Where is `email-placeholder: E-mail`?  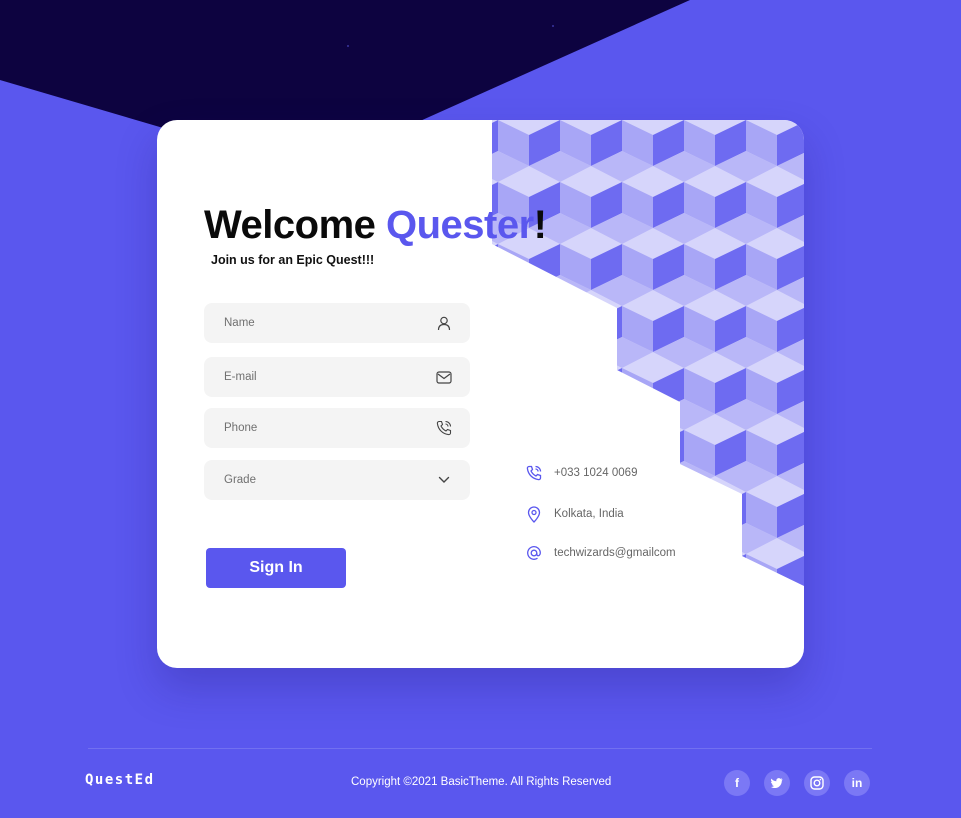
email-placeholder: E-mail is located at coordinates (240, 377).